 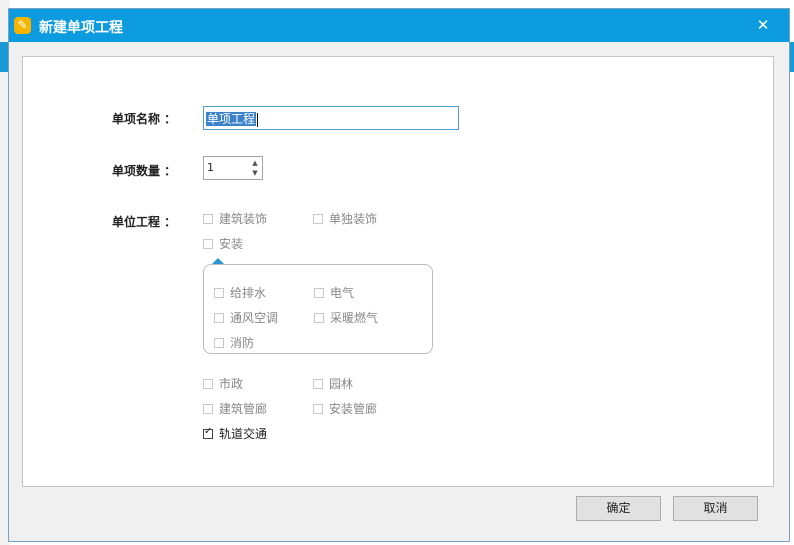 I want to click on name-label: 单项名称 ：, so click(x=144, y=119).